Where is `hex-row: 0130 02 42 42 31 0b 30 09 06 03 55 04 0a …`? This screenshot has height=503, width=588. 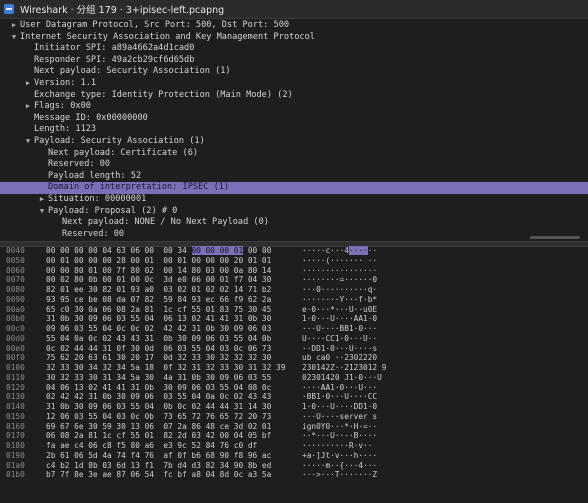
hex-row: 0130 02 42 42 31 0b 30 09 06 03 55 04 0a … is located at coordinates (294, 397).